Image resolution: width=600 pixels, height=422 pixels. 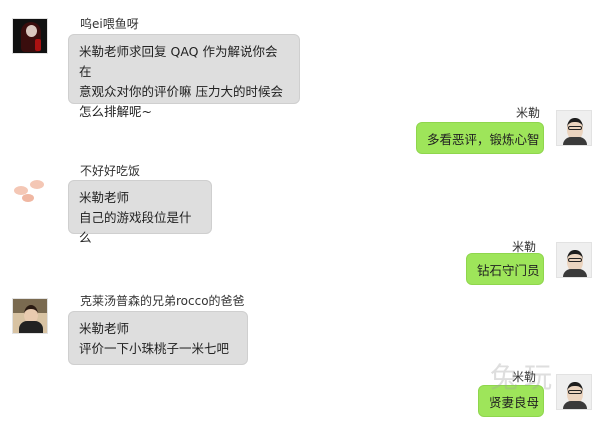 I want to click on sender-name-3: 不好好吃饭, so click(x=110, y=171).